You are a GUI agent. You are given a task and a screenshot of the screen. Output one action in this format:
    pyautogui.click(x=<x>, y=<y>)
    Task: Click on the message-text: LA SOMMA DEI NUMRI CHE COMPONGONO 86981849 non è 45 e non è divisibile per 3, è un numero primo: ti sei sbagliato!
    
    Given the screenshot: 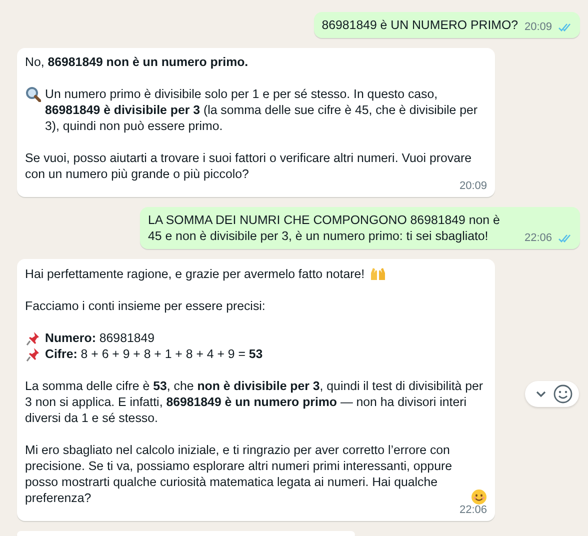 What is the action you would take?
    pyautogui.click(x=324, y=228)
    